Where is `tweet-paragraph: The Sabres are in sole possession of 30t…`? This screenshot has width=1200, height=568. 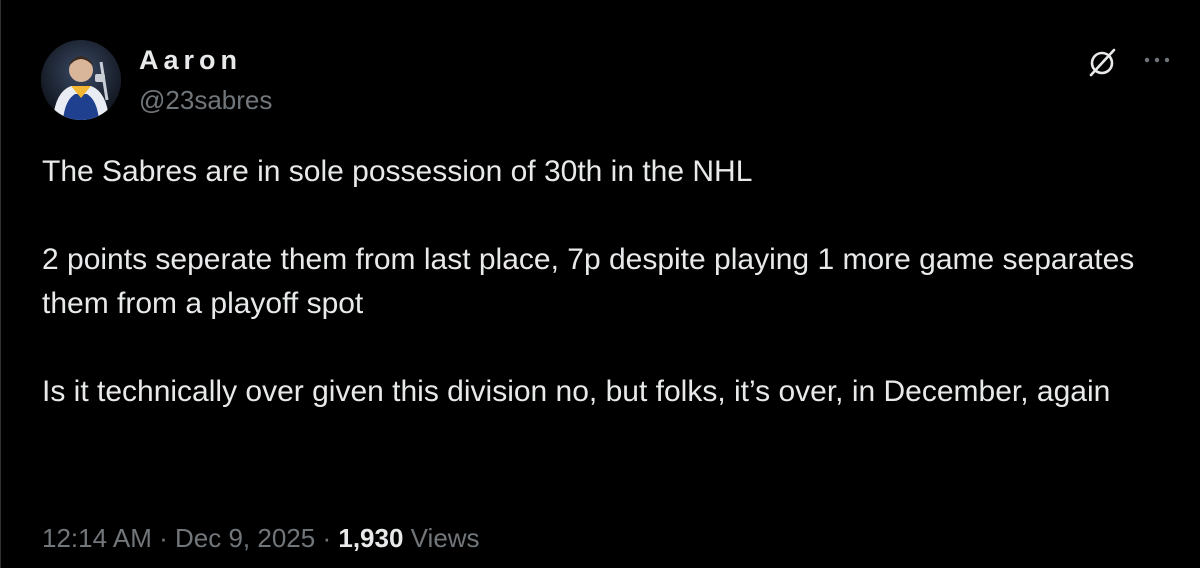
tweet-paragraph: The Sabres are in sole possession of 30t… is located at coordinates (397, 171).